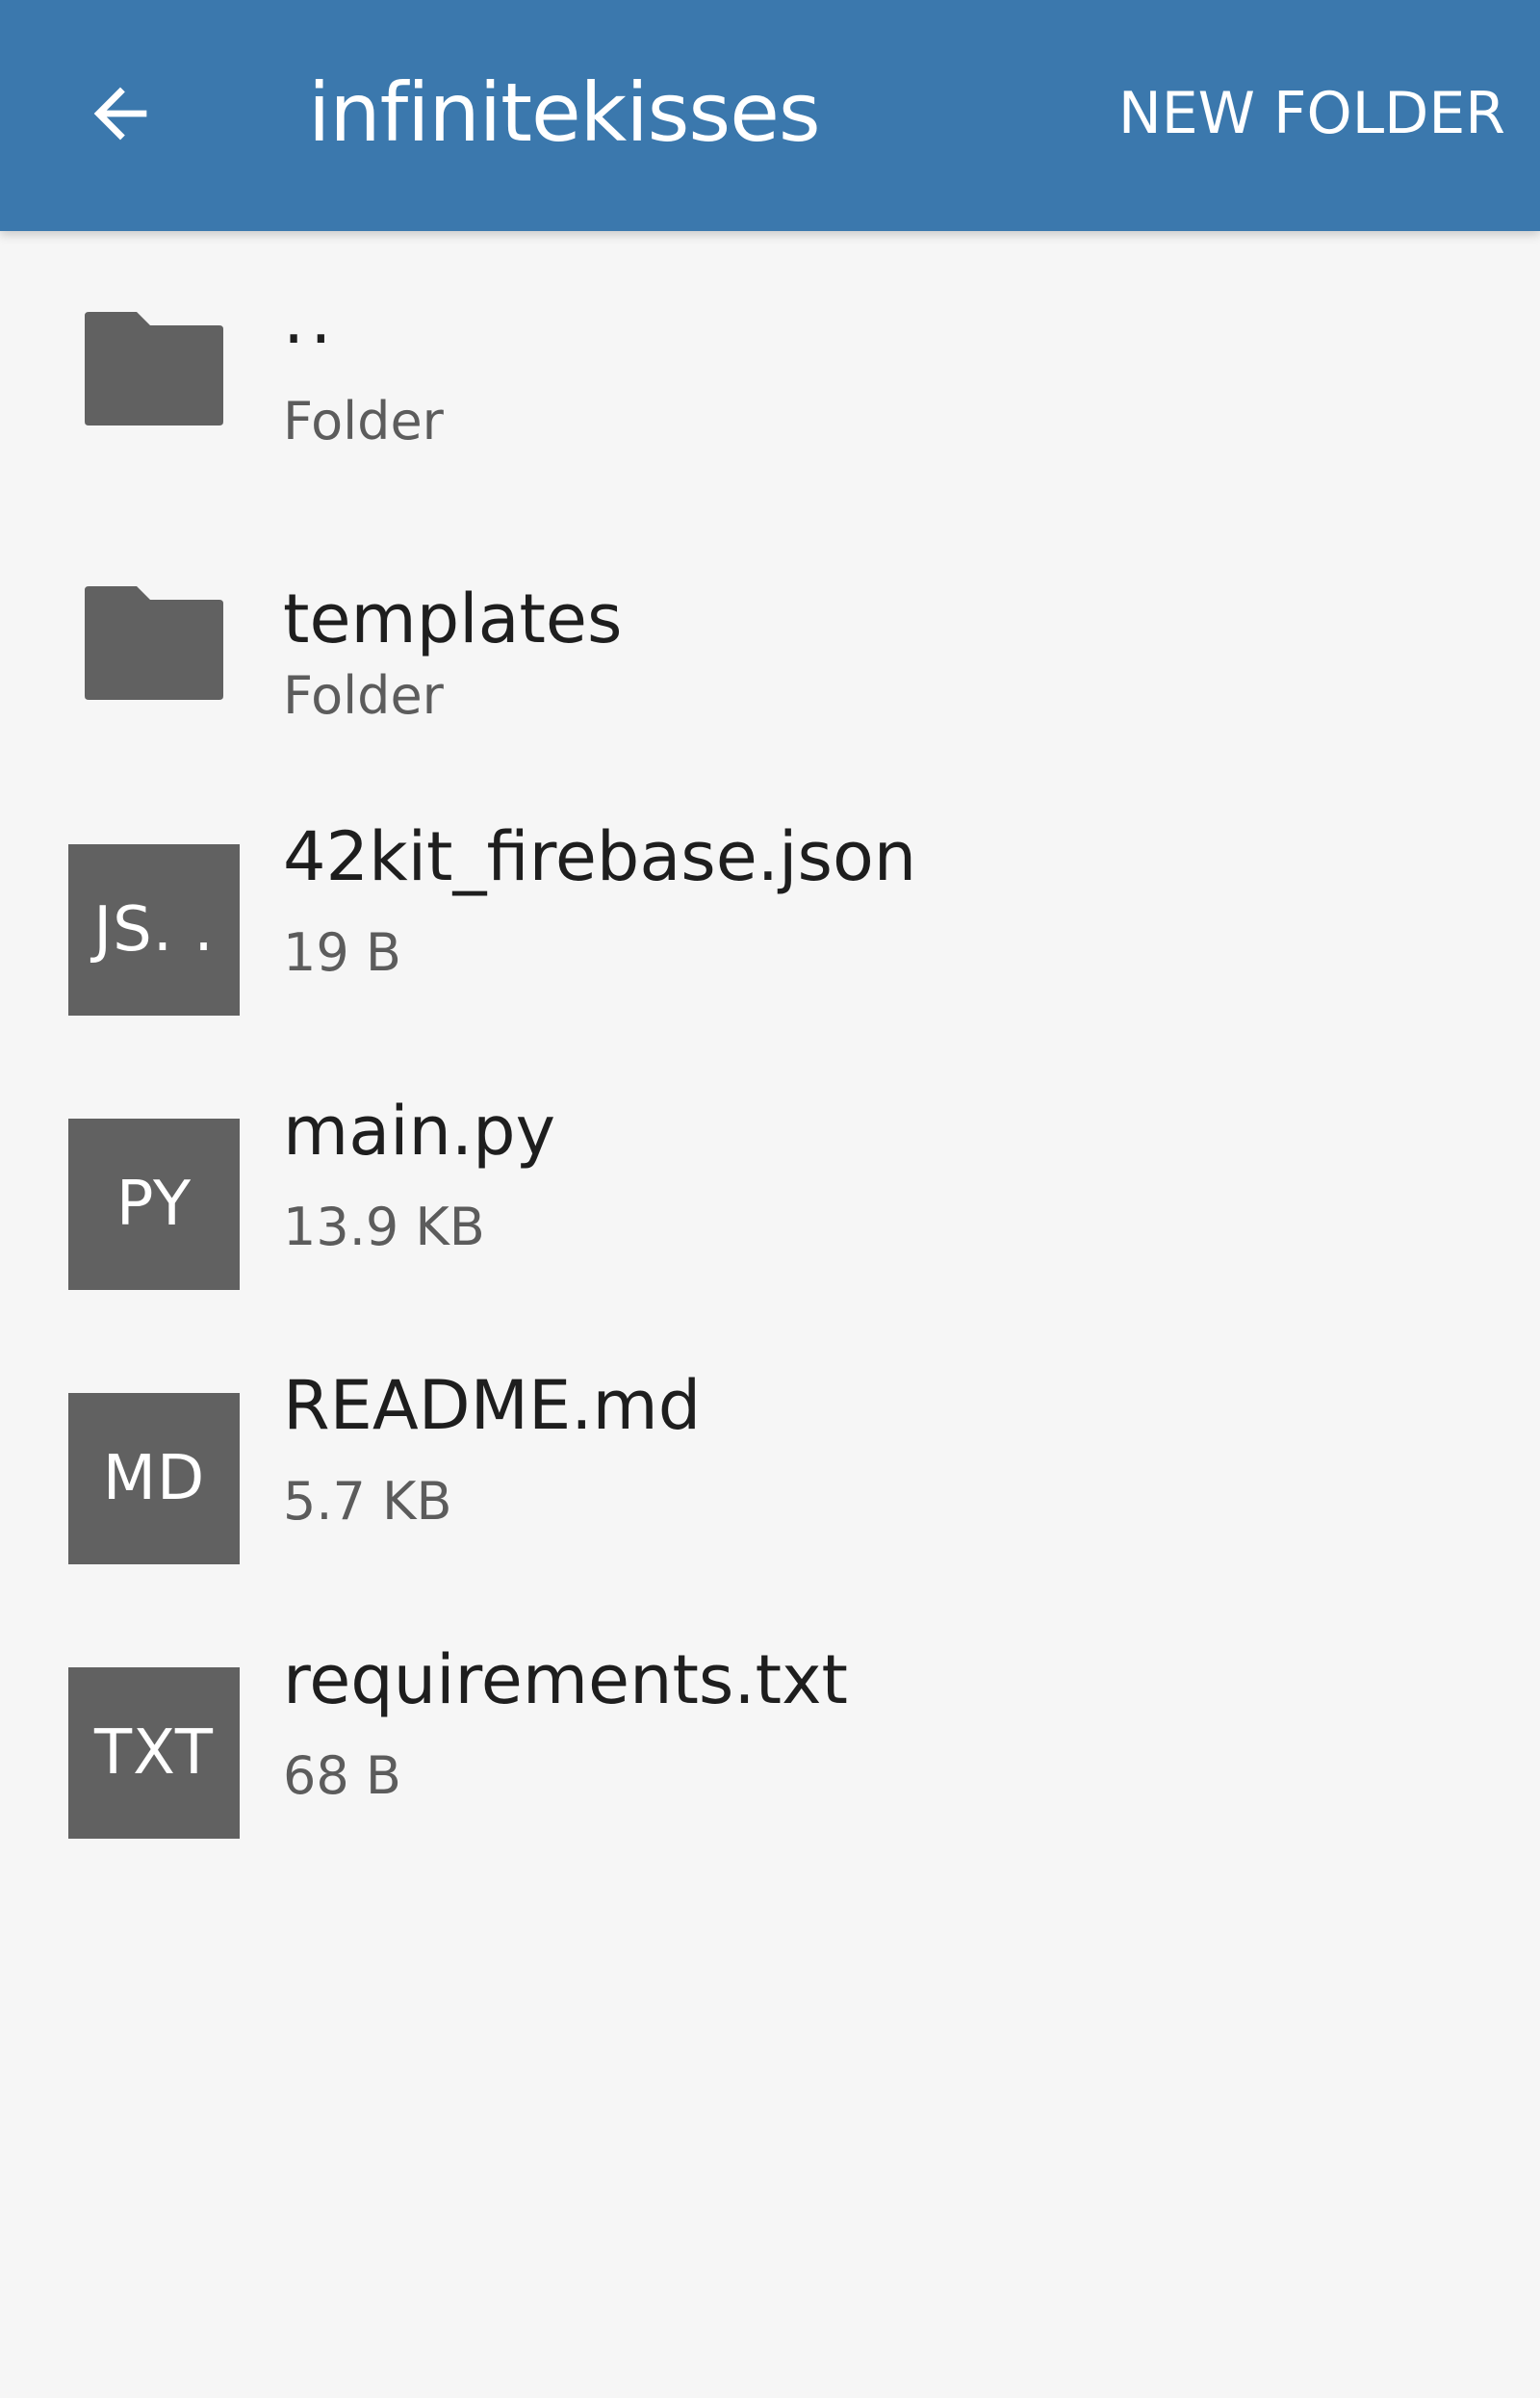  Describe the element at coordinates (310, 319) in the screenshot. I see `item-name: ..` at that location.